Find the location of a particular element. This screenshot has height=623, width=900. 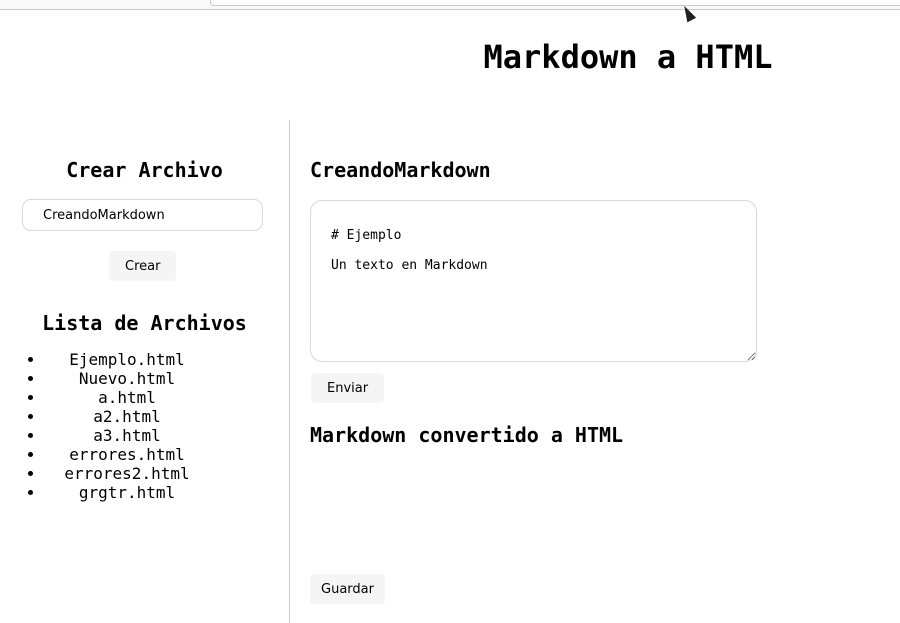

file-link: a3.html is located at coordinates (167, 435).